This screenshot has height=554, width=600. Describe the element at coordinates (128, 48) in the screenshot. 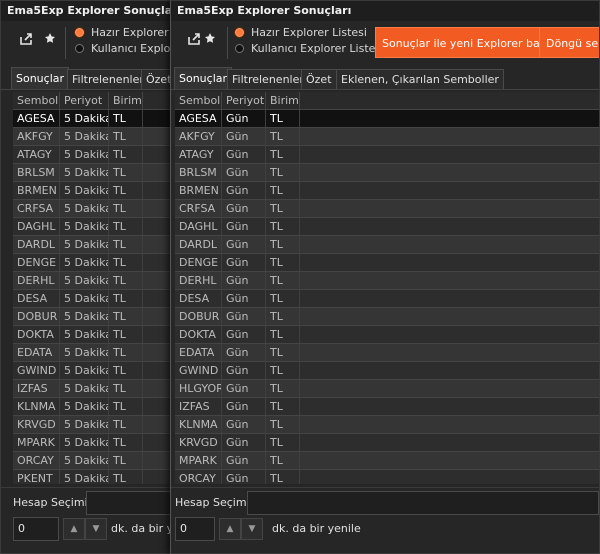

I see `radio-user-explorer: Kullanıcı Explore` at that location.